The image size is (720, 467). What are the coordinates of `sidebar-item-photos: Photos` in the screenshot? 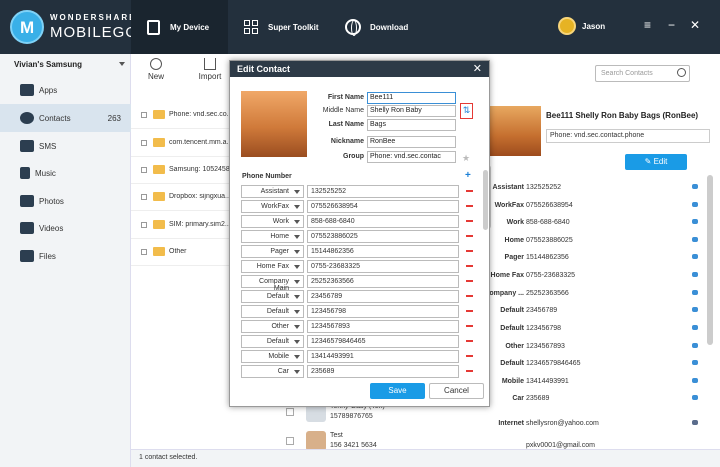 It's located at (65, 201).